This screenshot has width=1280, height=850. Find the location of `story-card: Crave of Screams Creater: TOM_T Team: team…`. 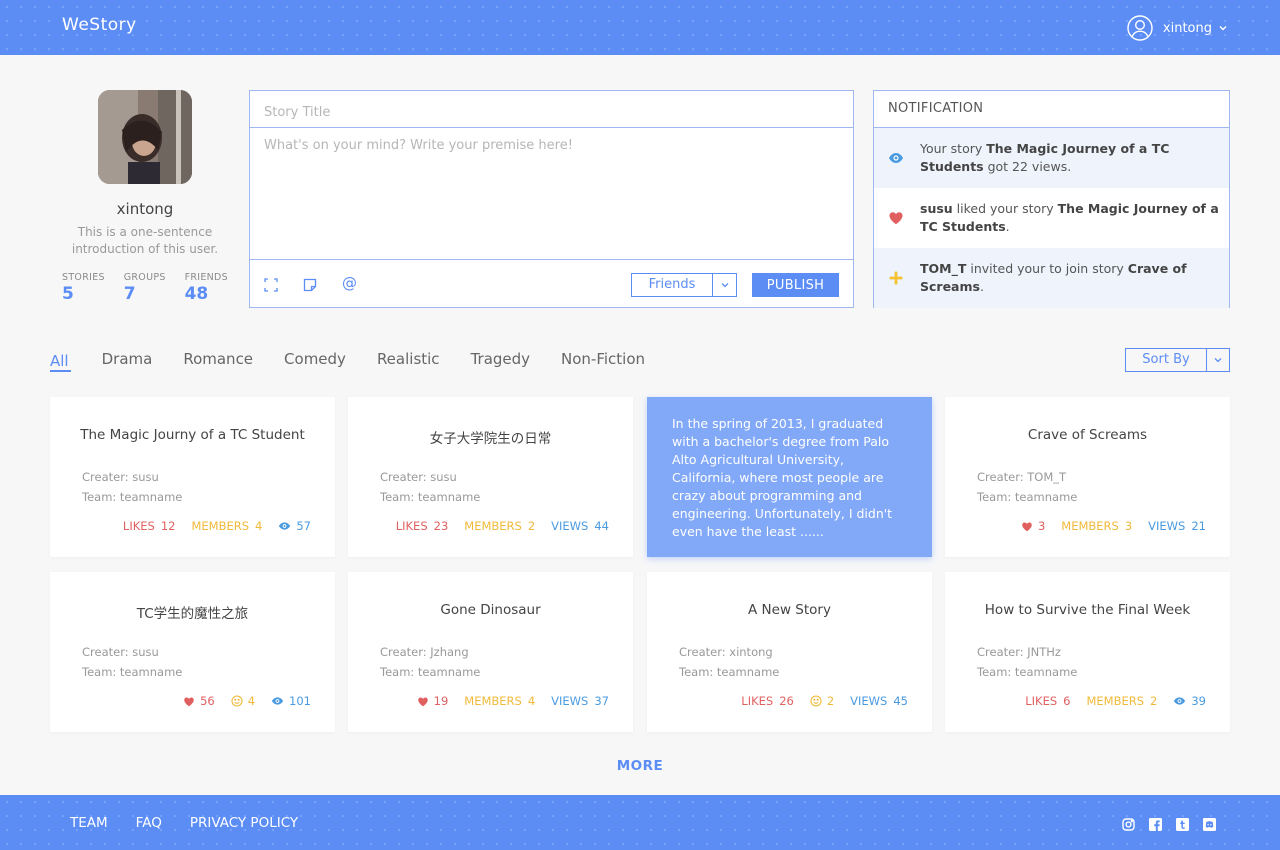

story-card: Crave of Screams Creater: TOM_T Team: team… is located at coordinates (1087, 477).